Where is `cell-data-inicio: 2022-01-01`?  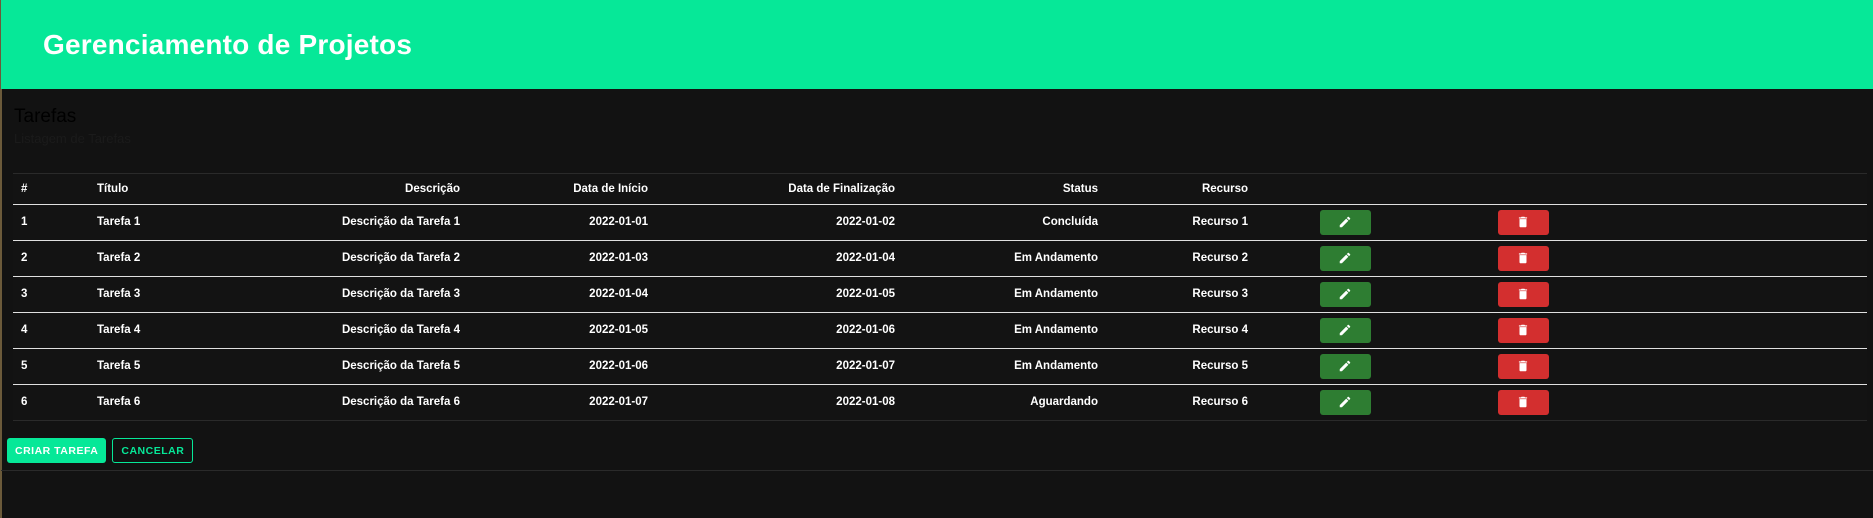
cell-data-inicio: 2022-01-01 is located at coordinates (562, 222).